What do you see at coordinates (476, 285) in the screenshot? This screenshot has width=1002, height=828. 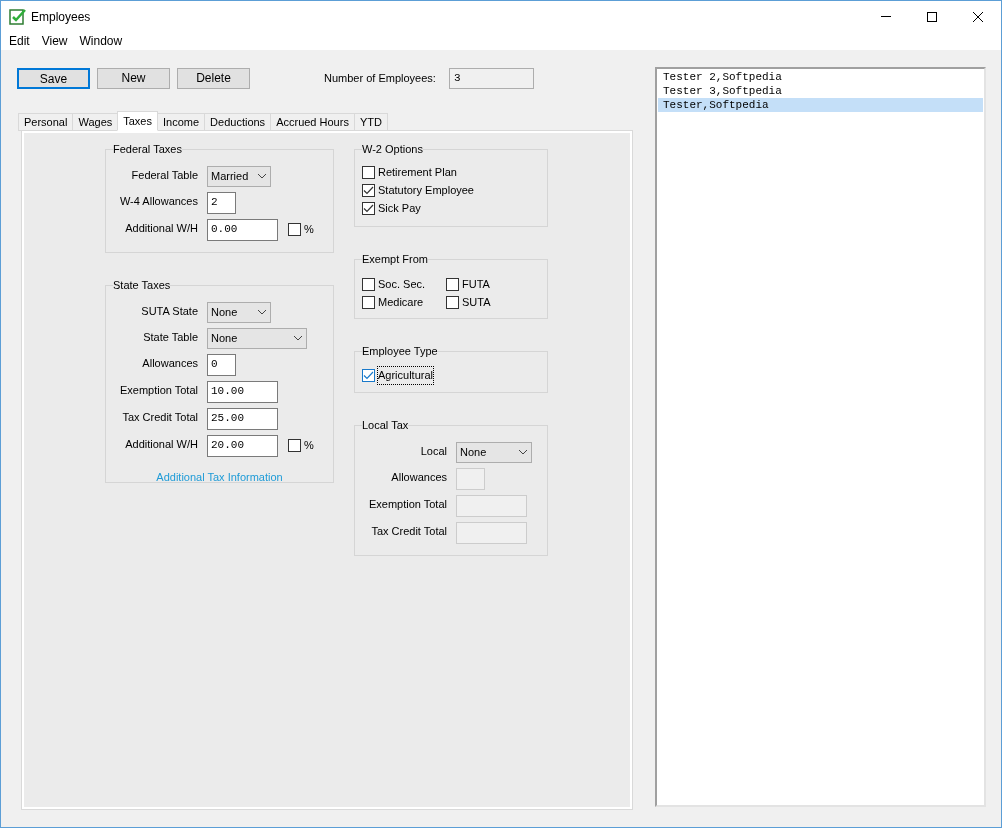 I see `checkbox-label: FUTA` at bounding box center [476, 285].